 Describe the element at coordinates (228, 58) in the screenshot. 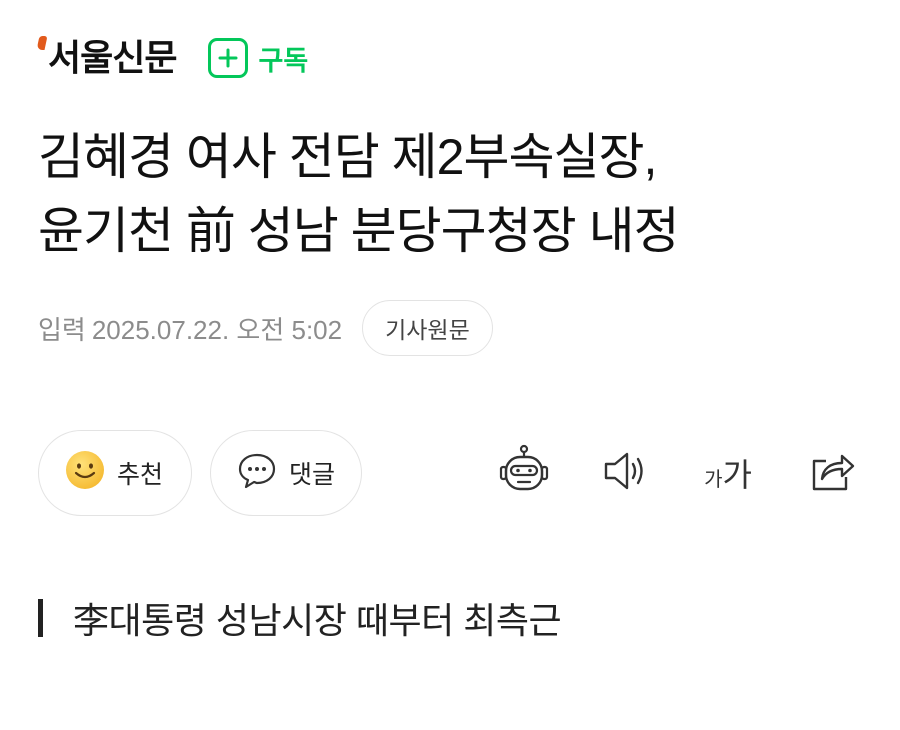

I see `plus-icon` at that location.